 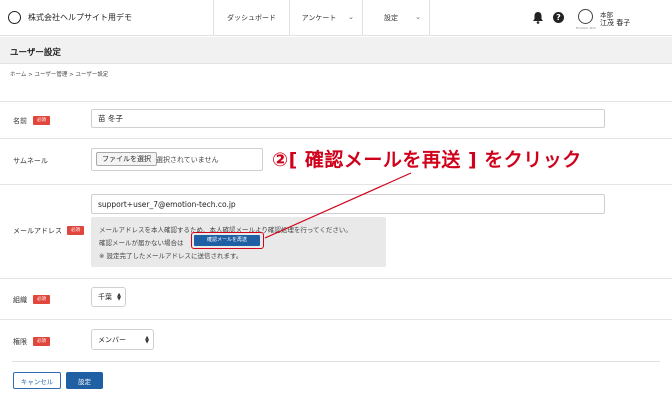 I want to click on save-button: 設定, so click(x=84, y=380).